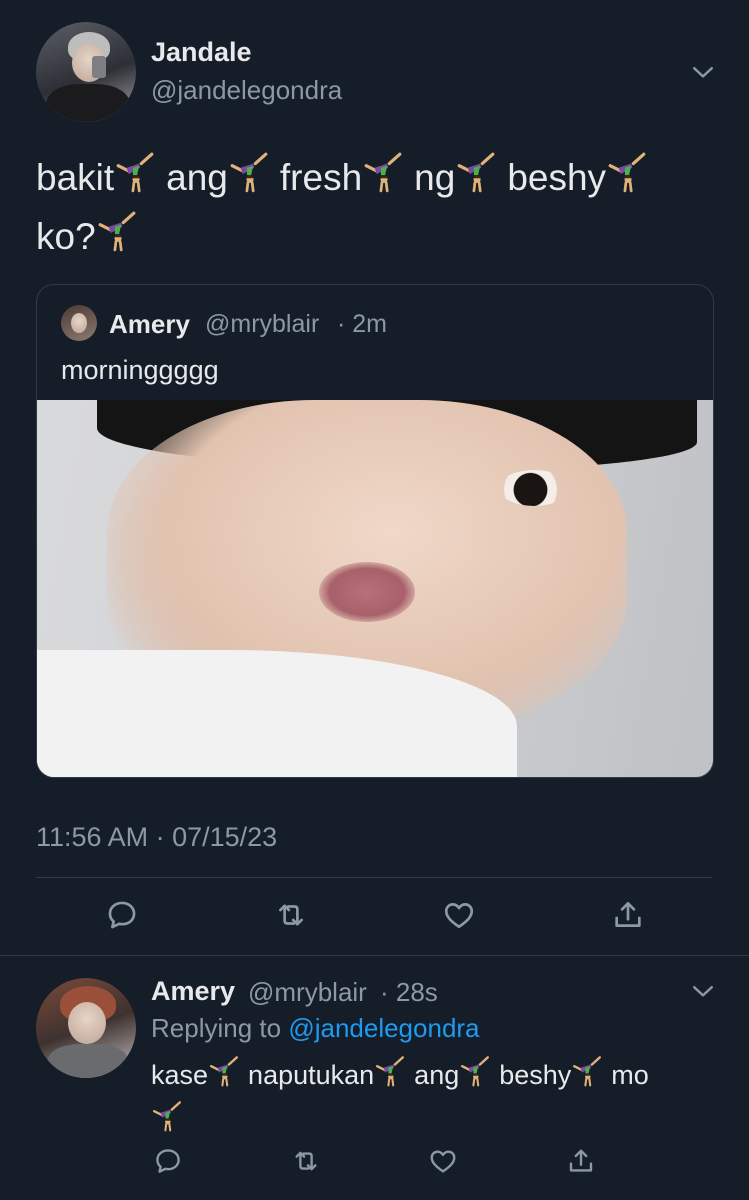 This screenshot has height=1200, width=749. What do you see at coordinates (79, 323) in the screenshot?
I see `quoted-avatar` at bounding box center [79, 323].